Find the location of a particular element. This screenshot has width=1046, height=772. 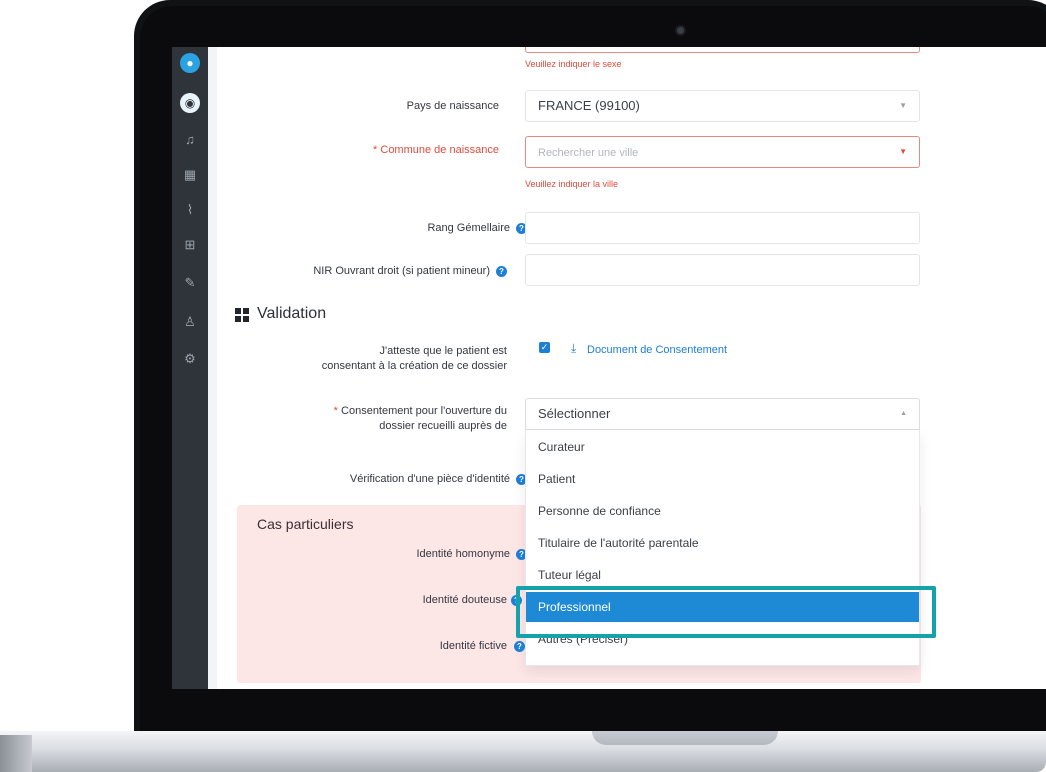

consent-select-value: Sélectionner is located at coordinates (574, 413).